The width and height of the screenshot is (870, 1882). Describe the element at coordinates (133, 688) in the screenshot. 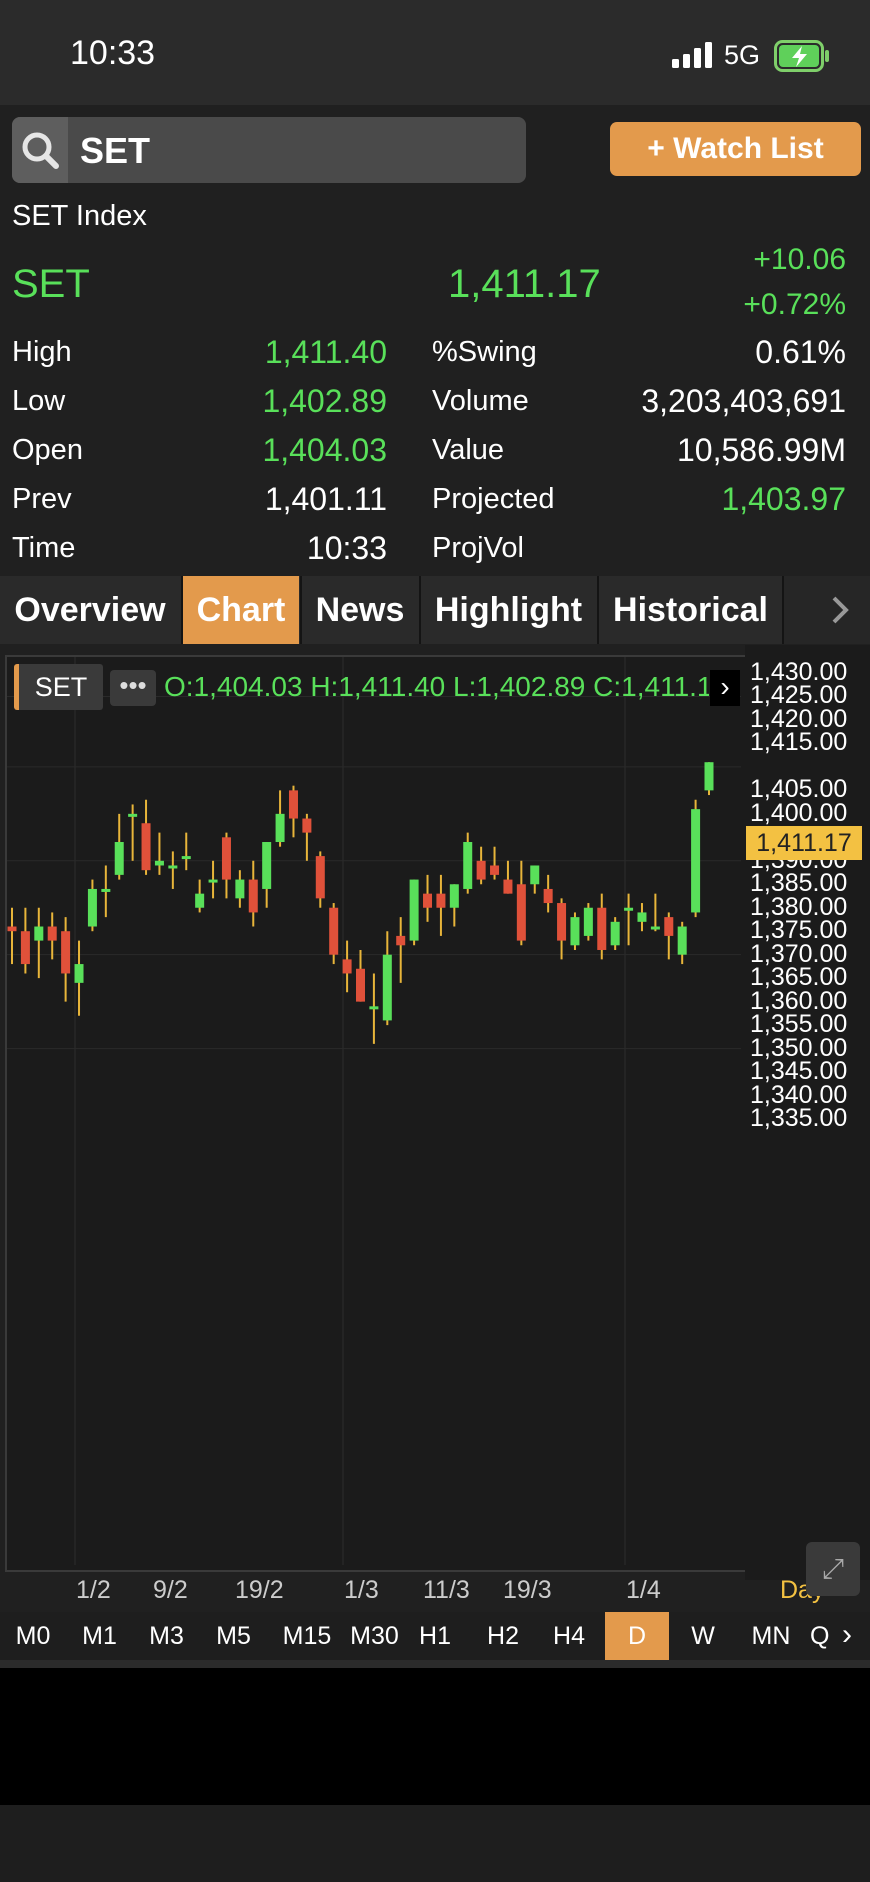

I see `chart-legend-more-button: •••` at that location.